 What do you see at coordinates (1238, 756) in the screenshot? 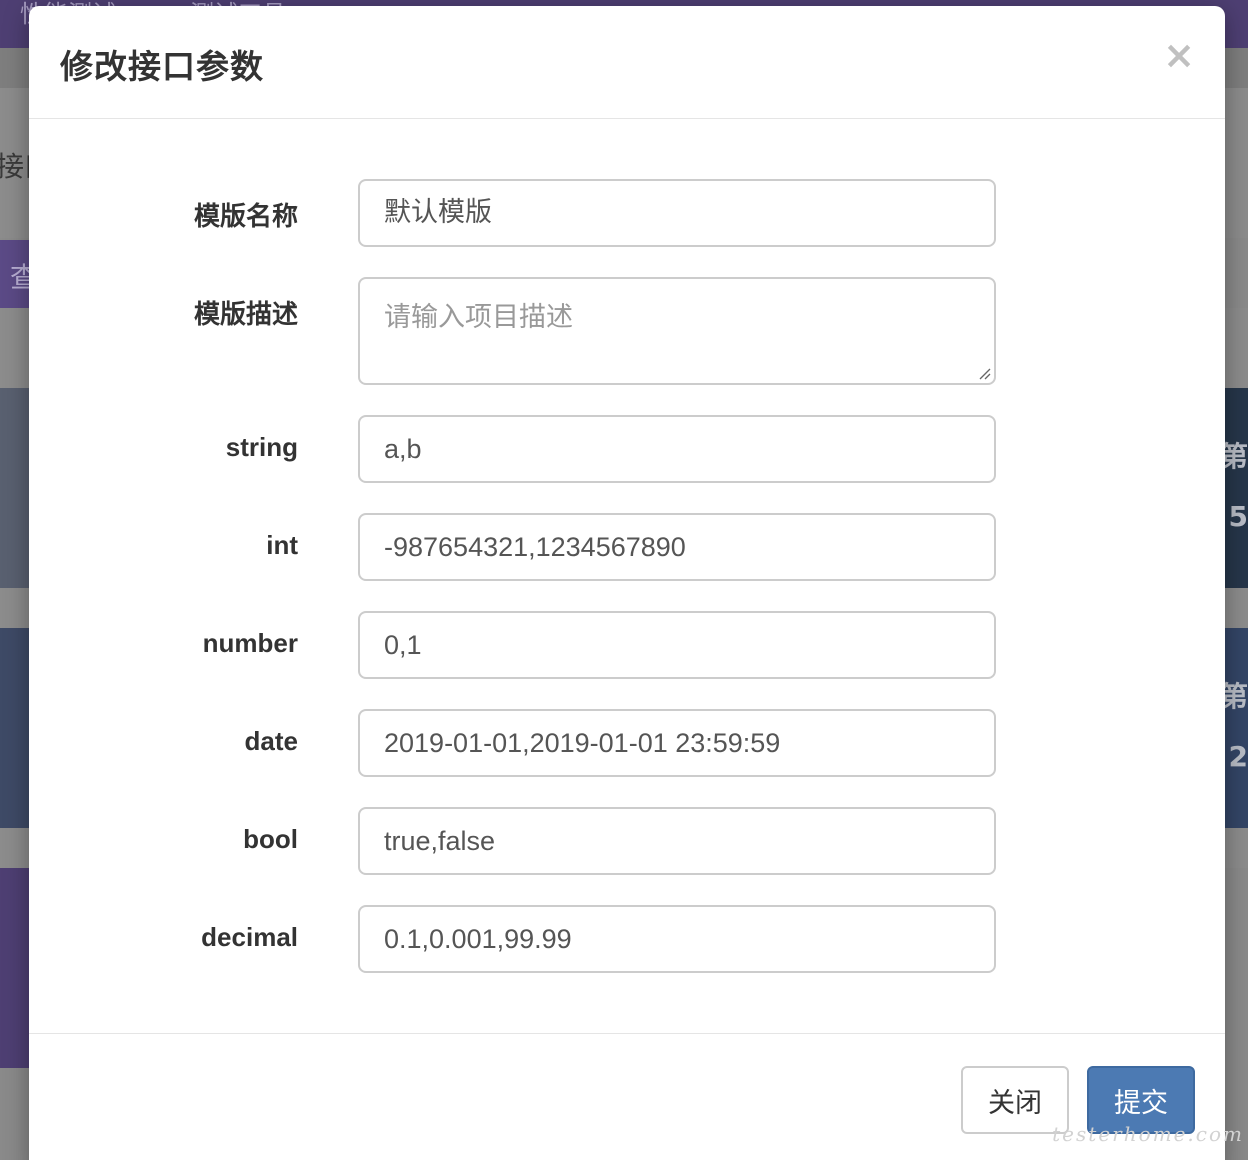
I see `background-card-text: 2` at bounding box center [1238, 756].